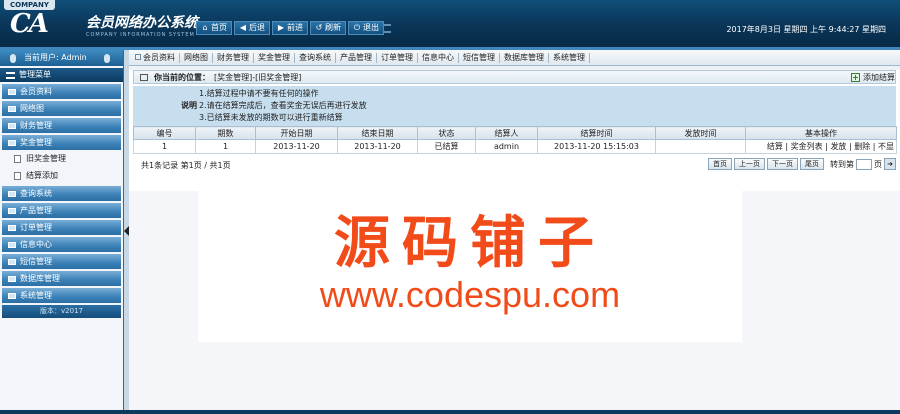  What do you see at coordinates (61, 75) in the screenshot?
I see `menu-title: 管理菜单` at bounding box center [61, 75].